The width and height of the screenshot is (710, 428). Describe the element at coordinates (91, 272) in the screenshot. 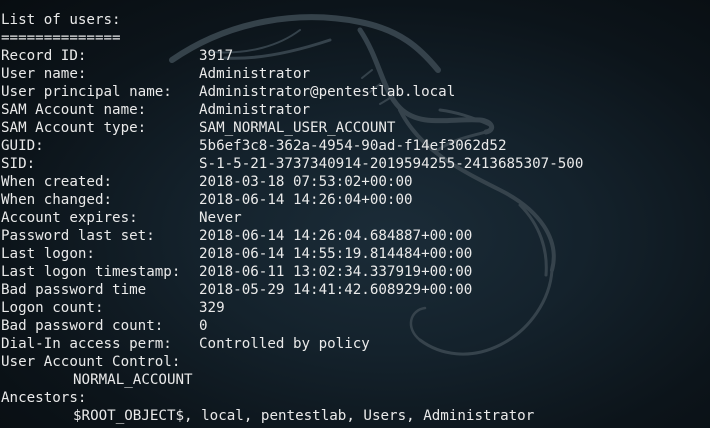

I see `field-key: Last logon timestamp:` at that location.